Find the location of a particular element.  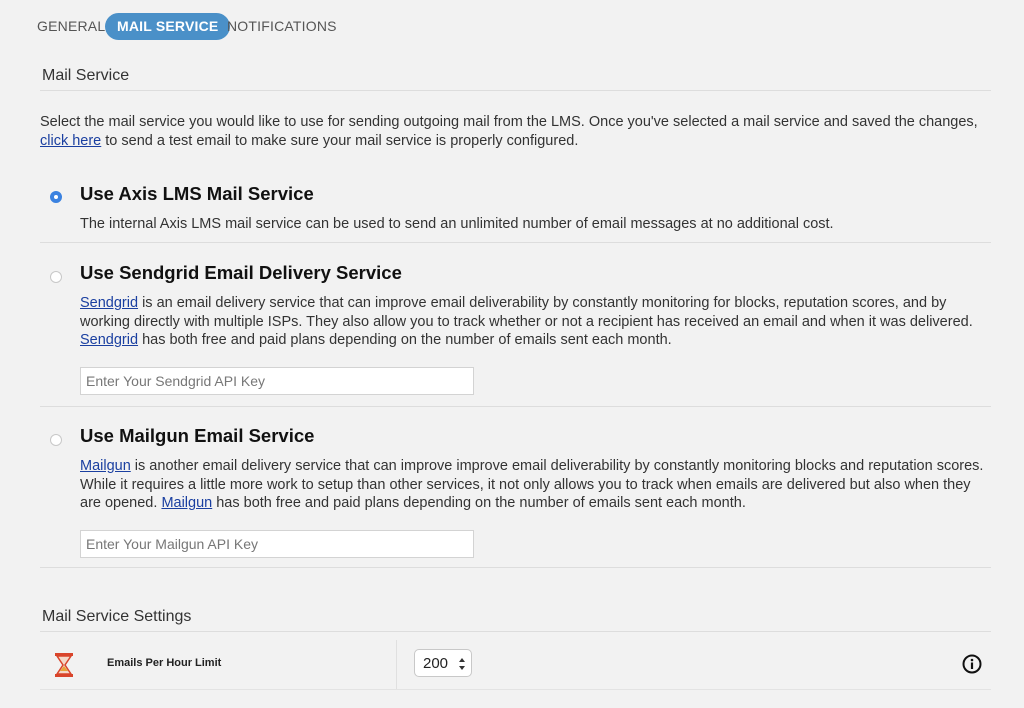

info-icon is located at coordinates (972, 664).